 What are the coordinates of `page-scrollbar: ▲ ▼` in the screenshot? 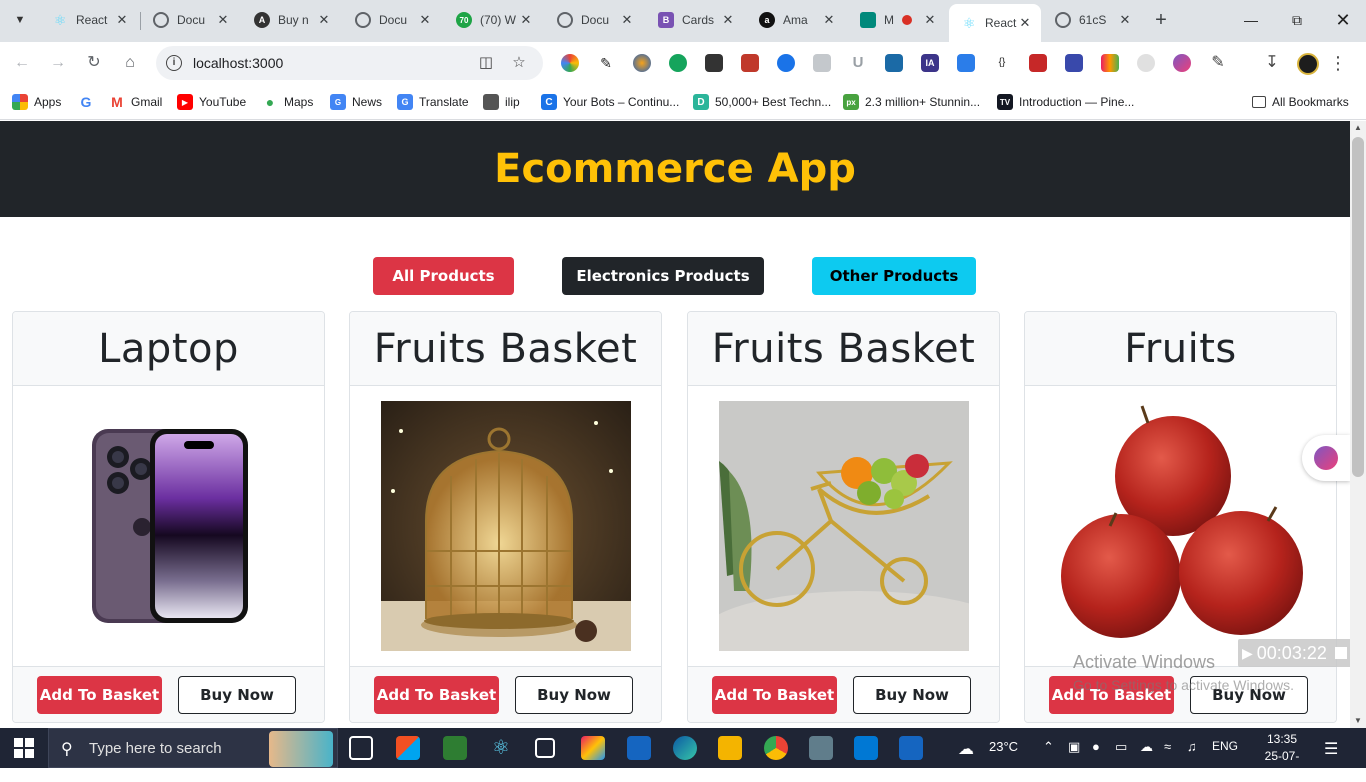 It's located at (1358, 424).